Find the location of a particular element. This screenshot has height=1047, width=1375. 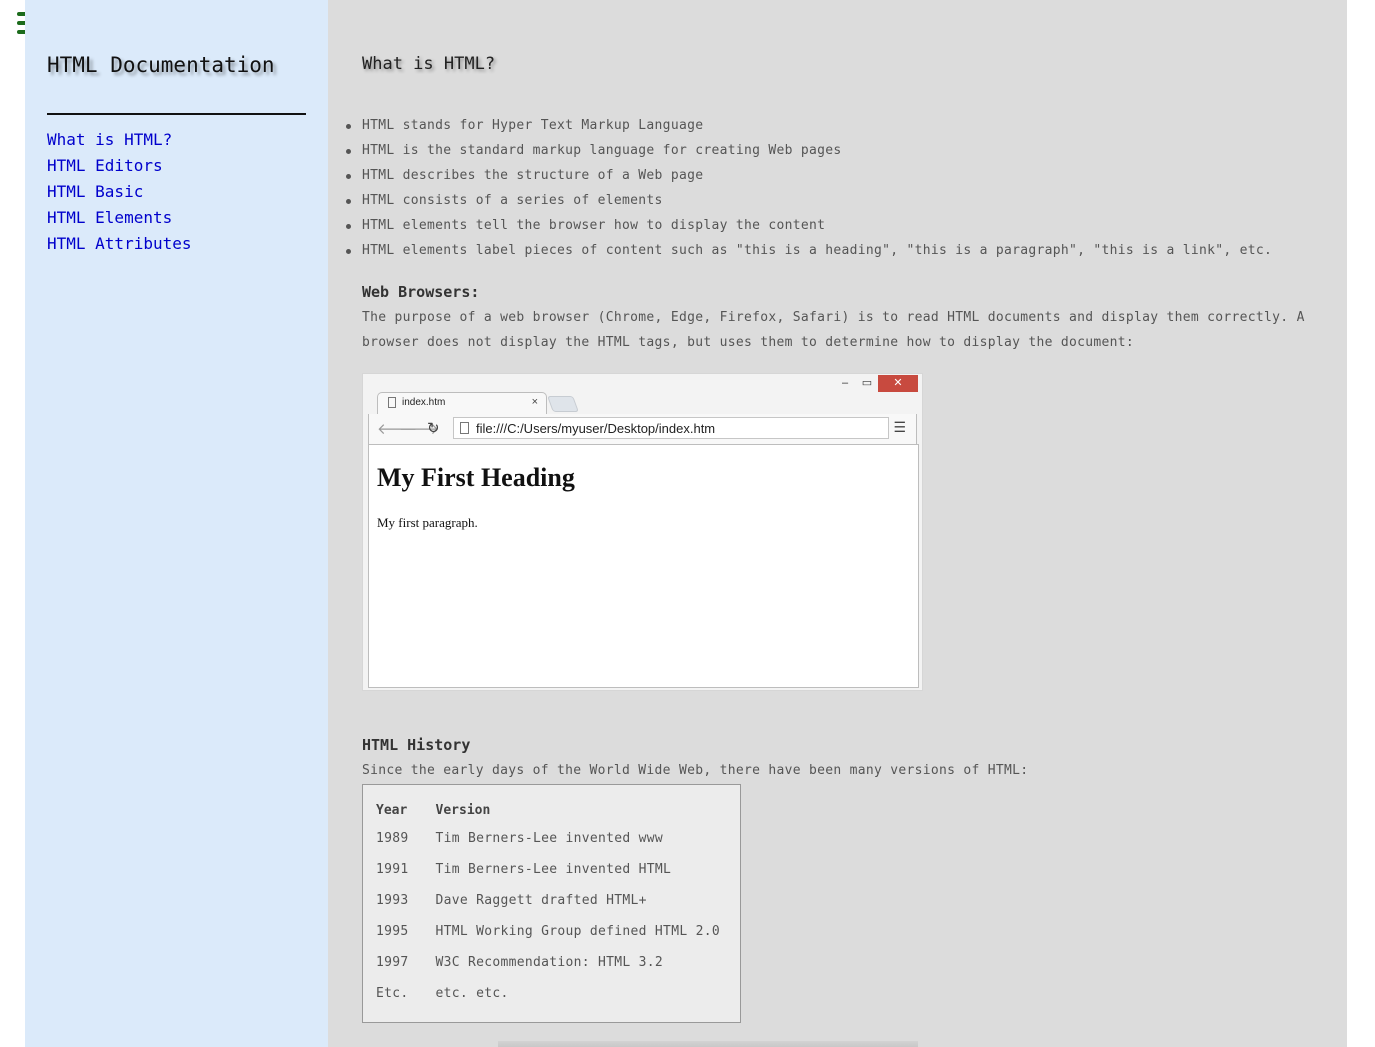

new-tab-icon is located at coordinates (563, 404).